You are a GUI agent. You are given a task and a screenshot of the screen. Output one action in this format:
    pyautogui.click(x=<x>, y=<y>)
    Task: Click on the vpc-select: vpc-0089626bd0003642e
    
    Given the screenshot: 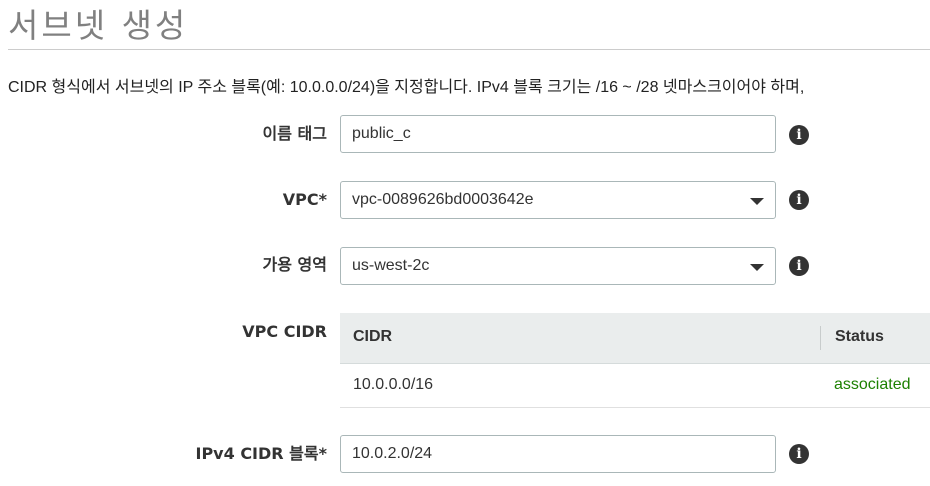 What is the action you would take?
    pyautogui.click(x=558, y=200)
    